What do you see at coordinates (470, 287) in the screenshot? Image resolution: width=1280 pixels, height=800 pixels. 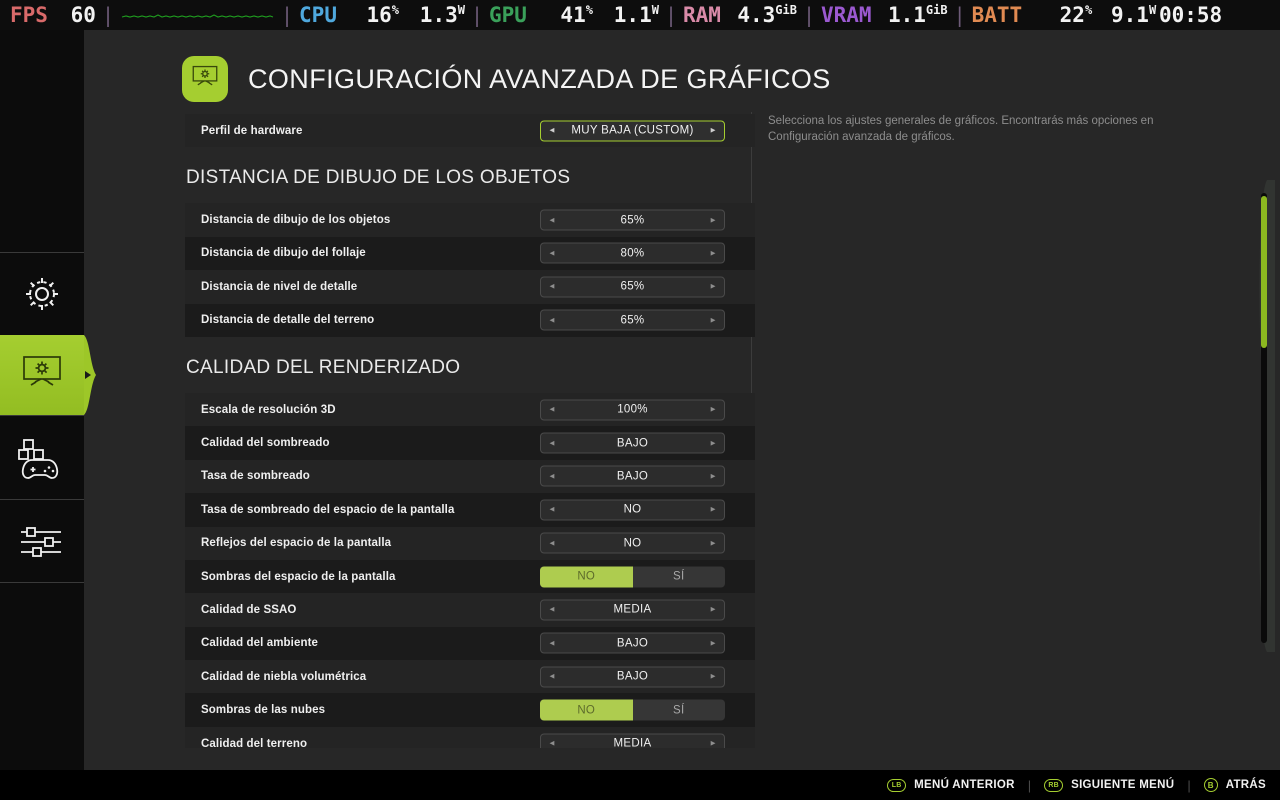 I see `setting-row: Distancia de nivel de detalle ◄ 65% ►` at bounding box center [470, 287].